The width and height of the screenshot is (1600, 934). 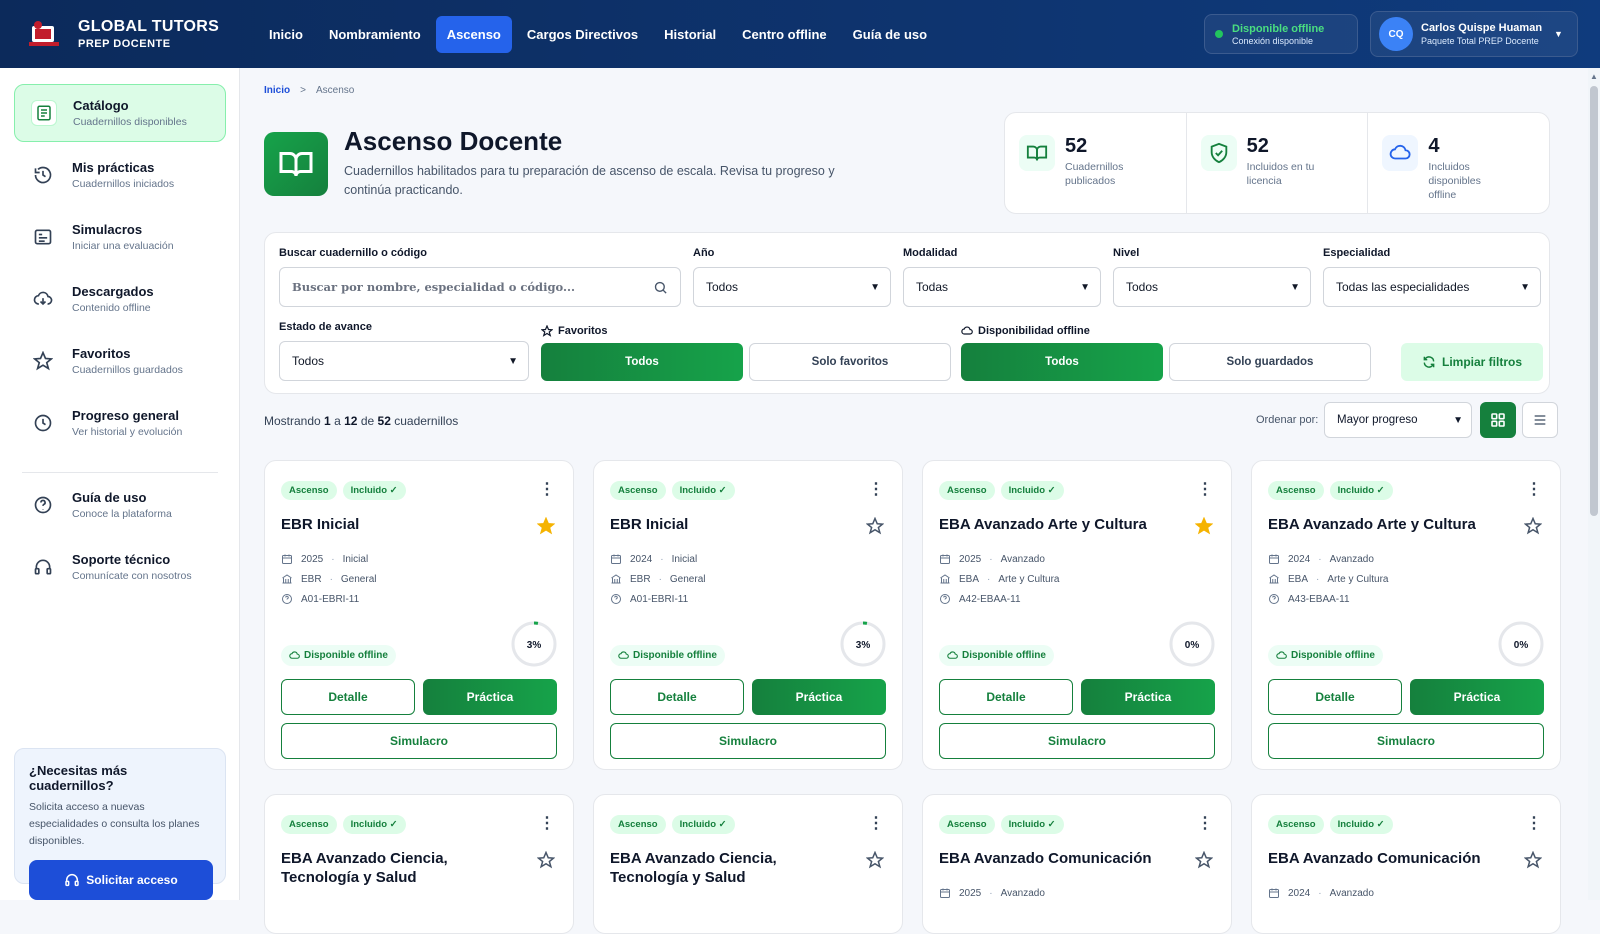 I want to click on list-view-button, so click(x=1540, y=420).